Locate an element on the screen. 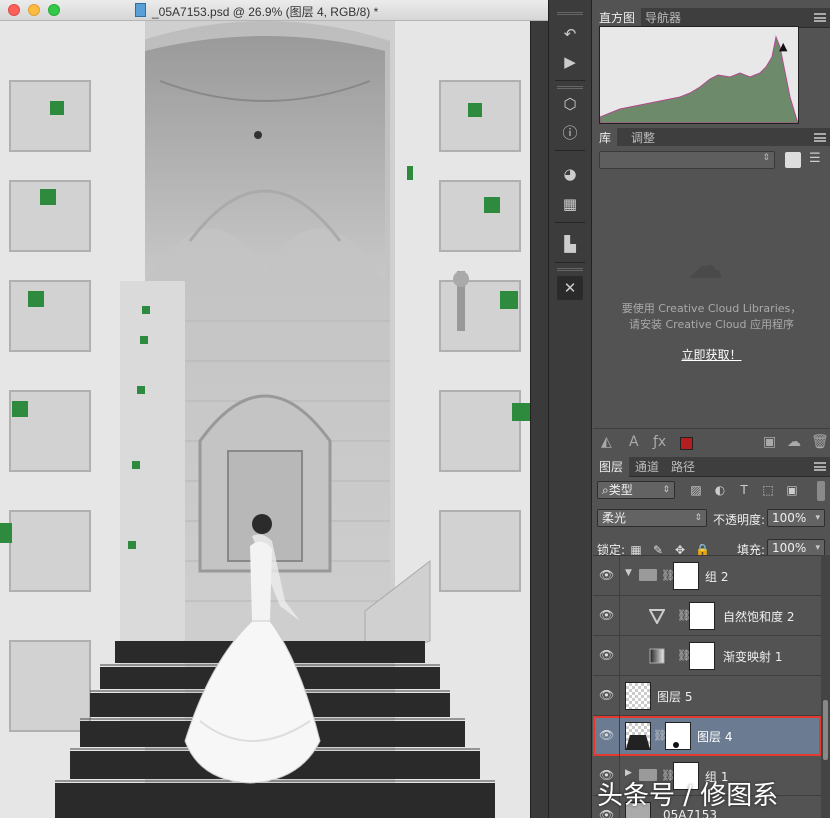  trash-icon: 🗑 is located at coordinates (820, 442).